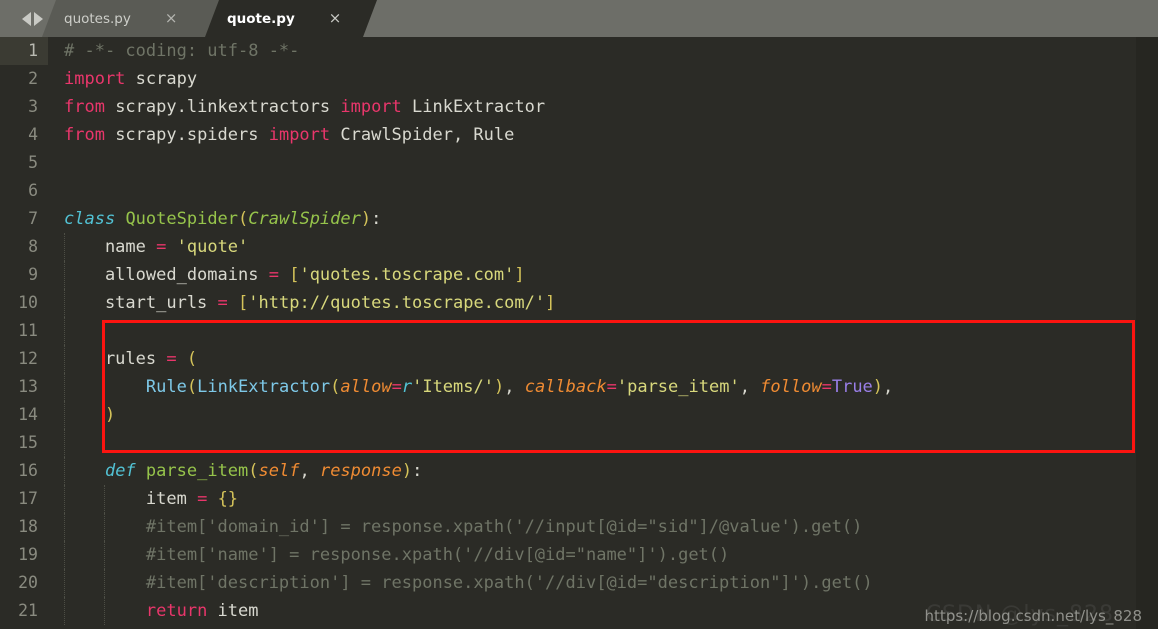  I want to click on token-cls: QuoteSpider, so click(182, 219).